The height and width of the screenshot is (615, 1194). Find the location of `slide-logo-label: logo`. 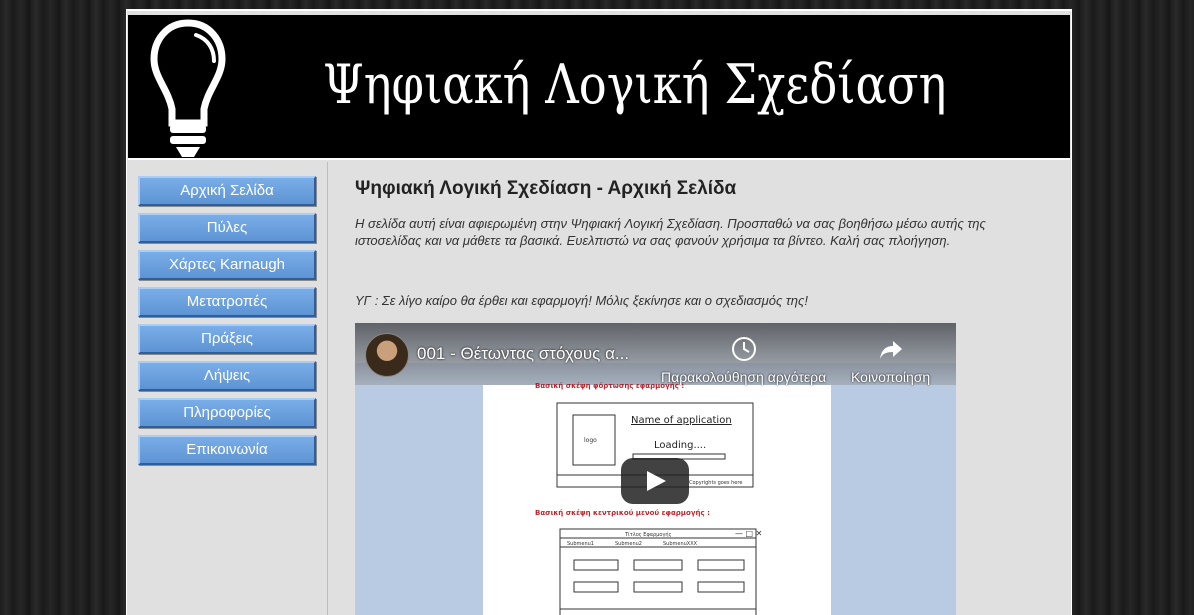

slide-logo-label: logo is located at coordinates (590, 440).